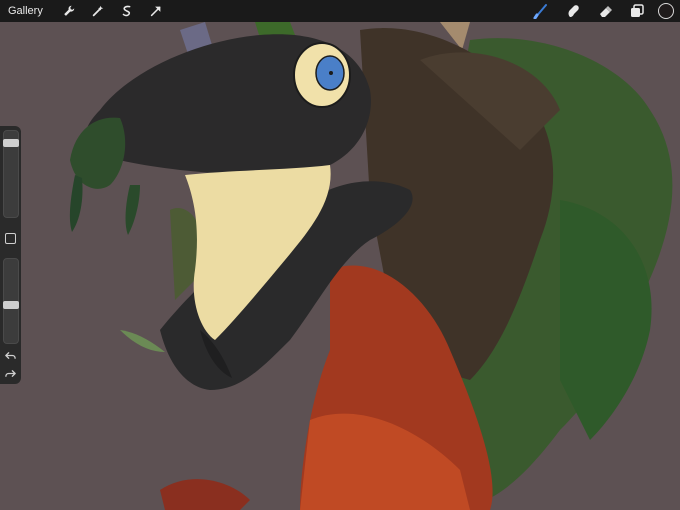  I want to click on opacity-slider, so click(11, 301).